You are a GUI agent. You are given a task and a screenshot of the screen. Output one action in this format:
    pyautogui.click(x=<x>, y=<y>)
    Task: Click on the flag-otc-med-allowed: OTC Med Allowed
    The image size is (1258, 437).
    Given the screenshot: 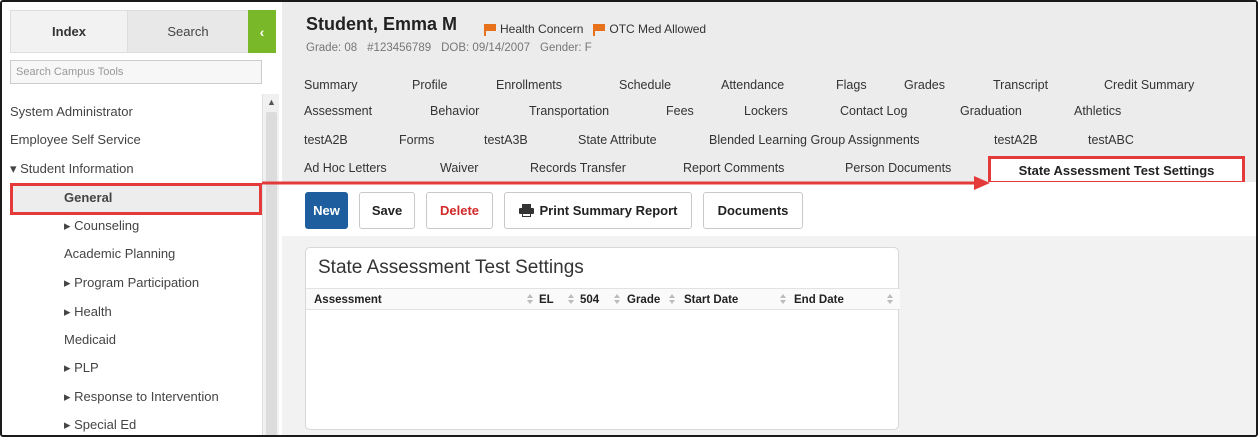 What is the action you would take?
    pyautogui.click(x=649, y=29)
    